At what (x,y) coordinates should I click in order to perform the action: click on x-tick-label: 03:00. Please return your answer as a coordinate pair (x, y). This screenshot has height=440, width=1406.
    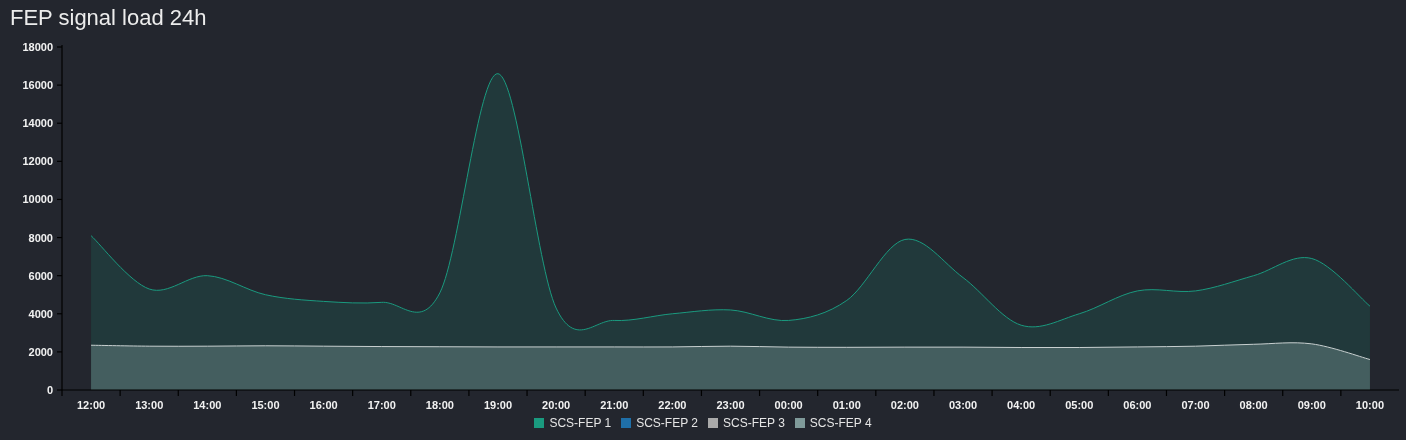
    Looking at the image, I should click on (963, 405).